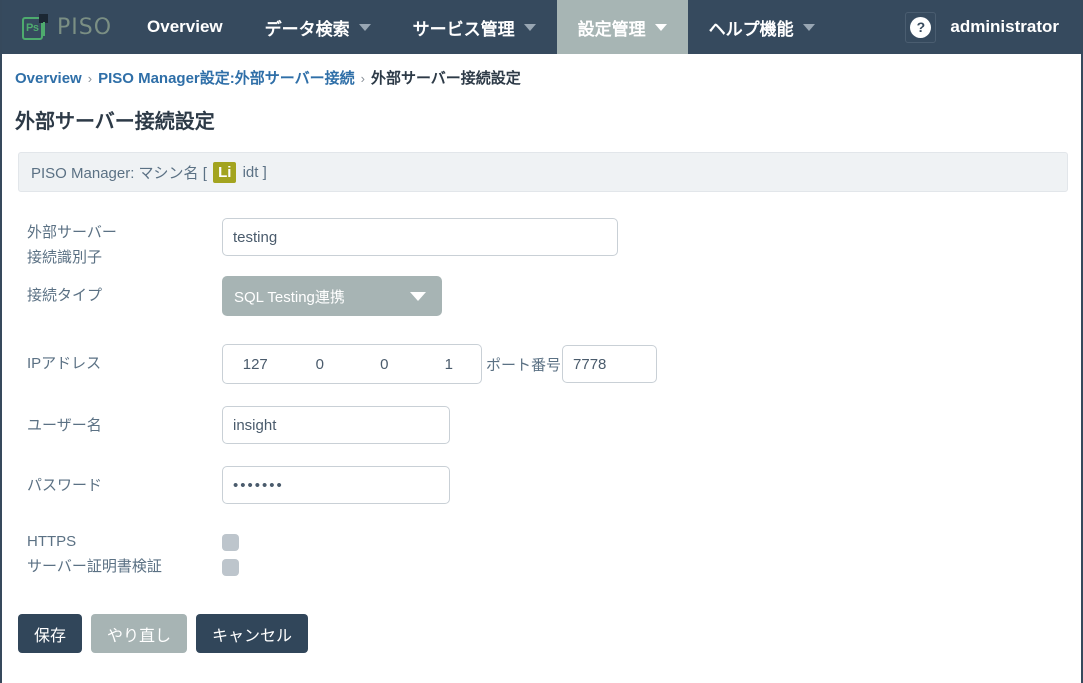 The image size is (1083, 683). I want to click on https-checkbox, so click(230, 542).